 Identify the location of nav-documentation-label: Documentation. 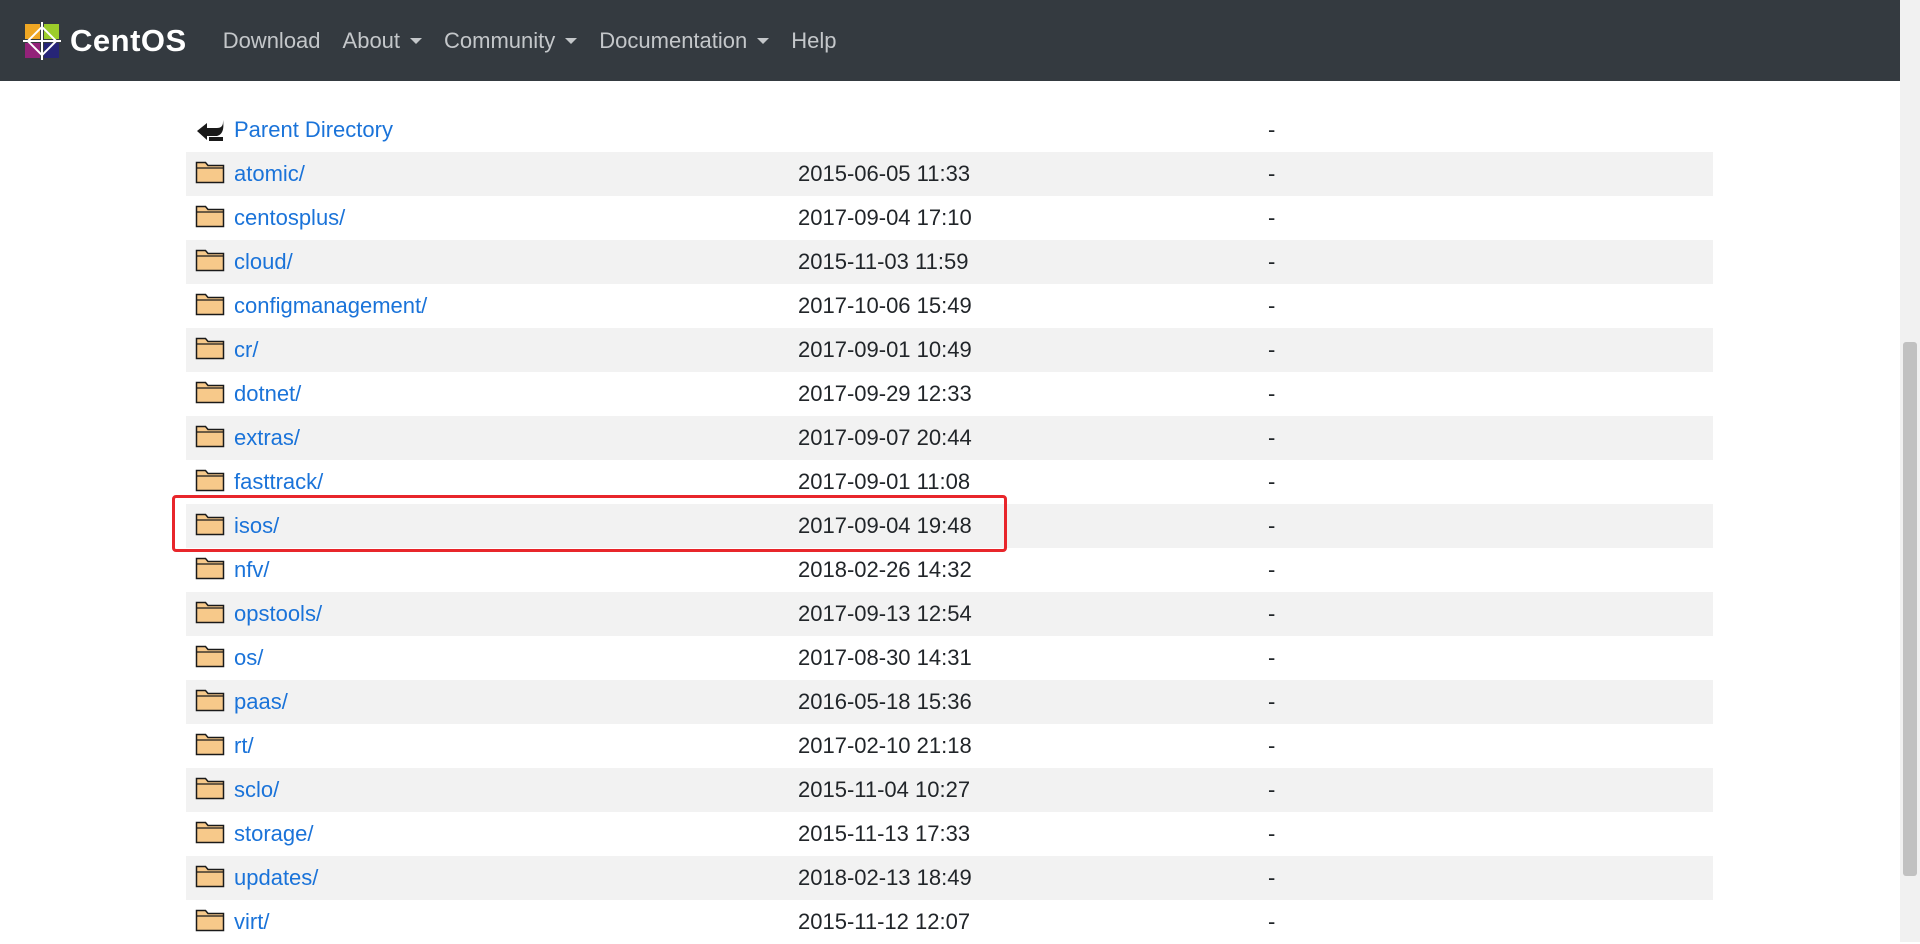
(673, 40).